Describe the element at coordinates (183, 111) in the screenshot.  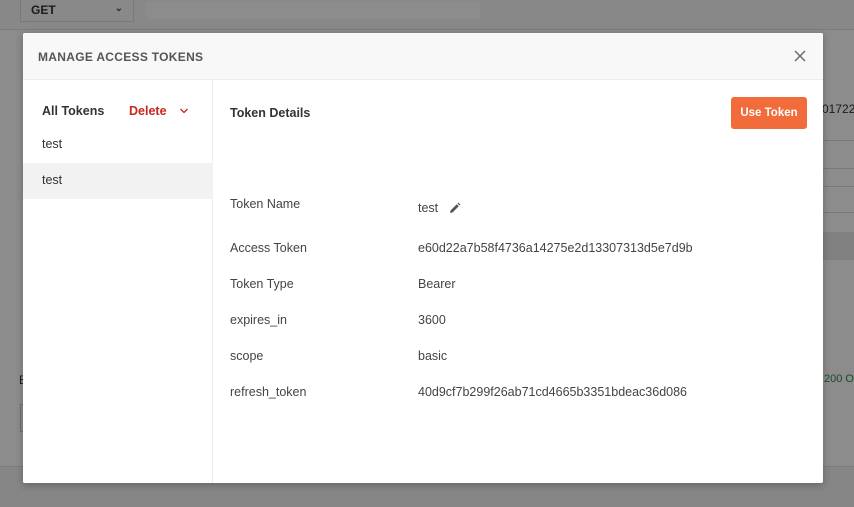
I see `chevron-down-icon` at that location.